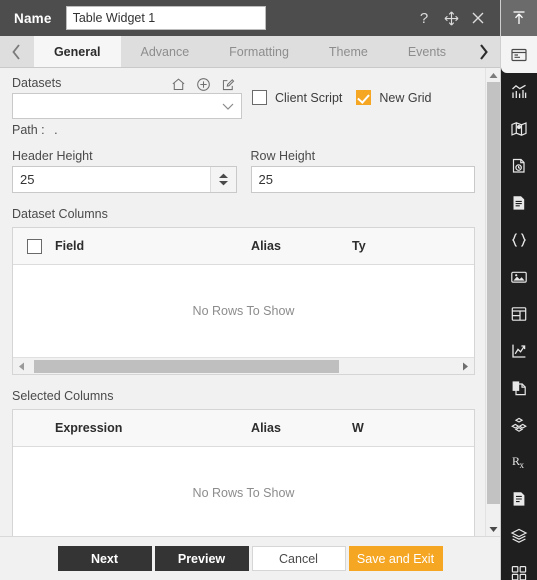  I want to click on client-script-checkbox, so click(259, 97).